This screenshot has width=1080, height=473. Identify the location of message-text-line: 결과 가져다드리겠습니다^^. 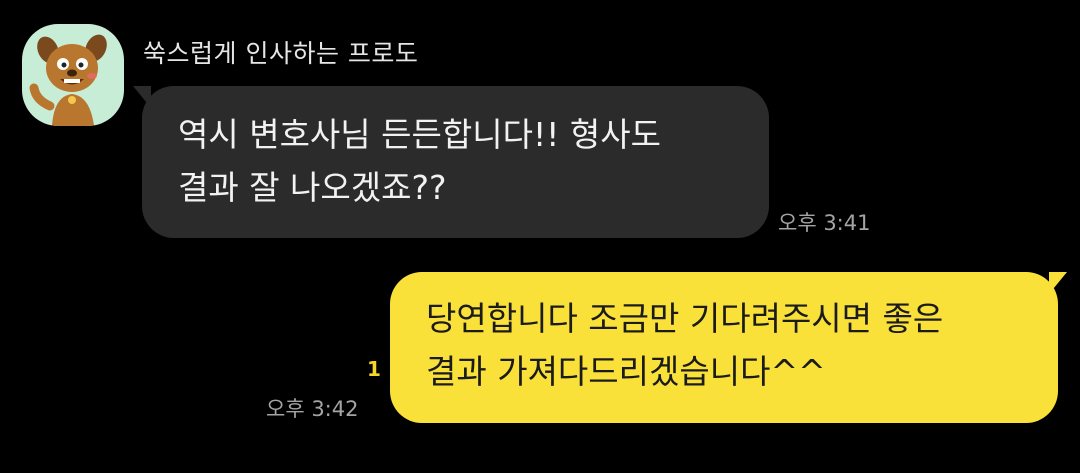
(626, 371).